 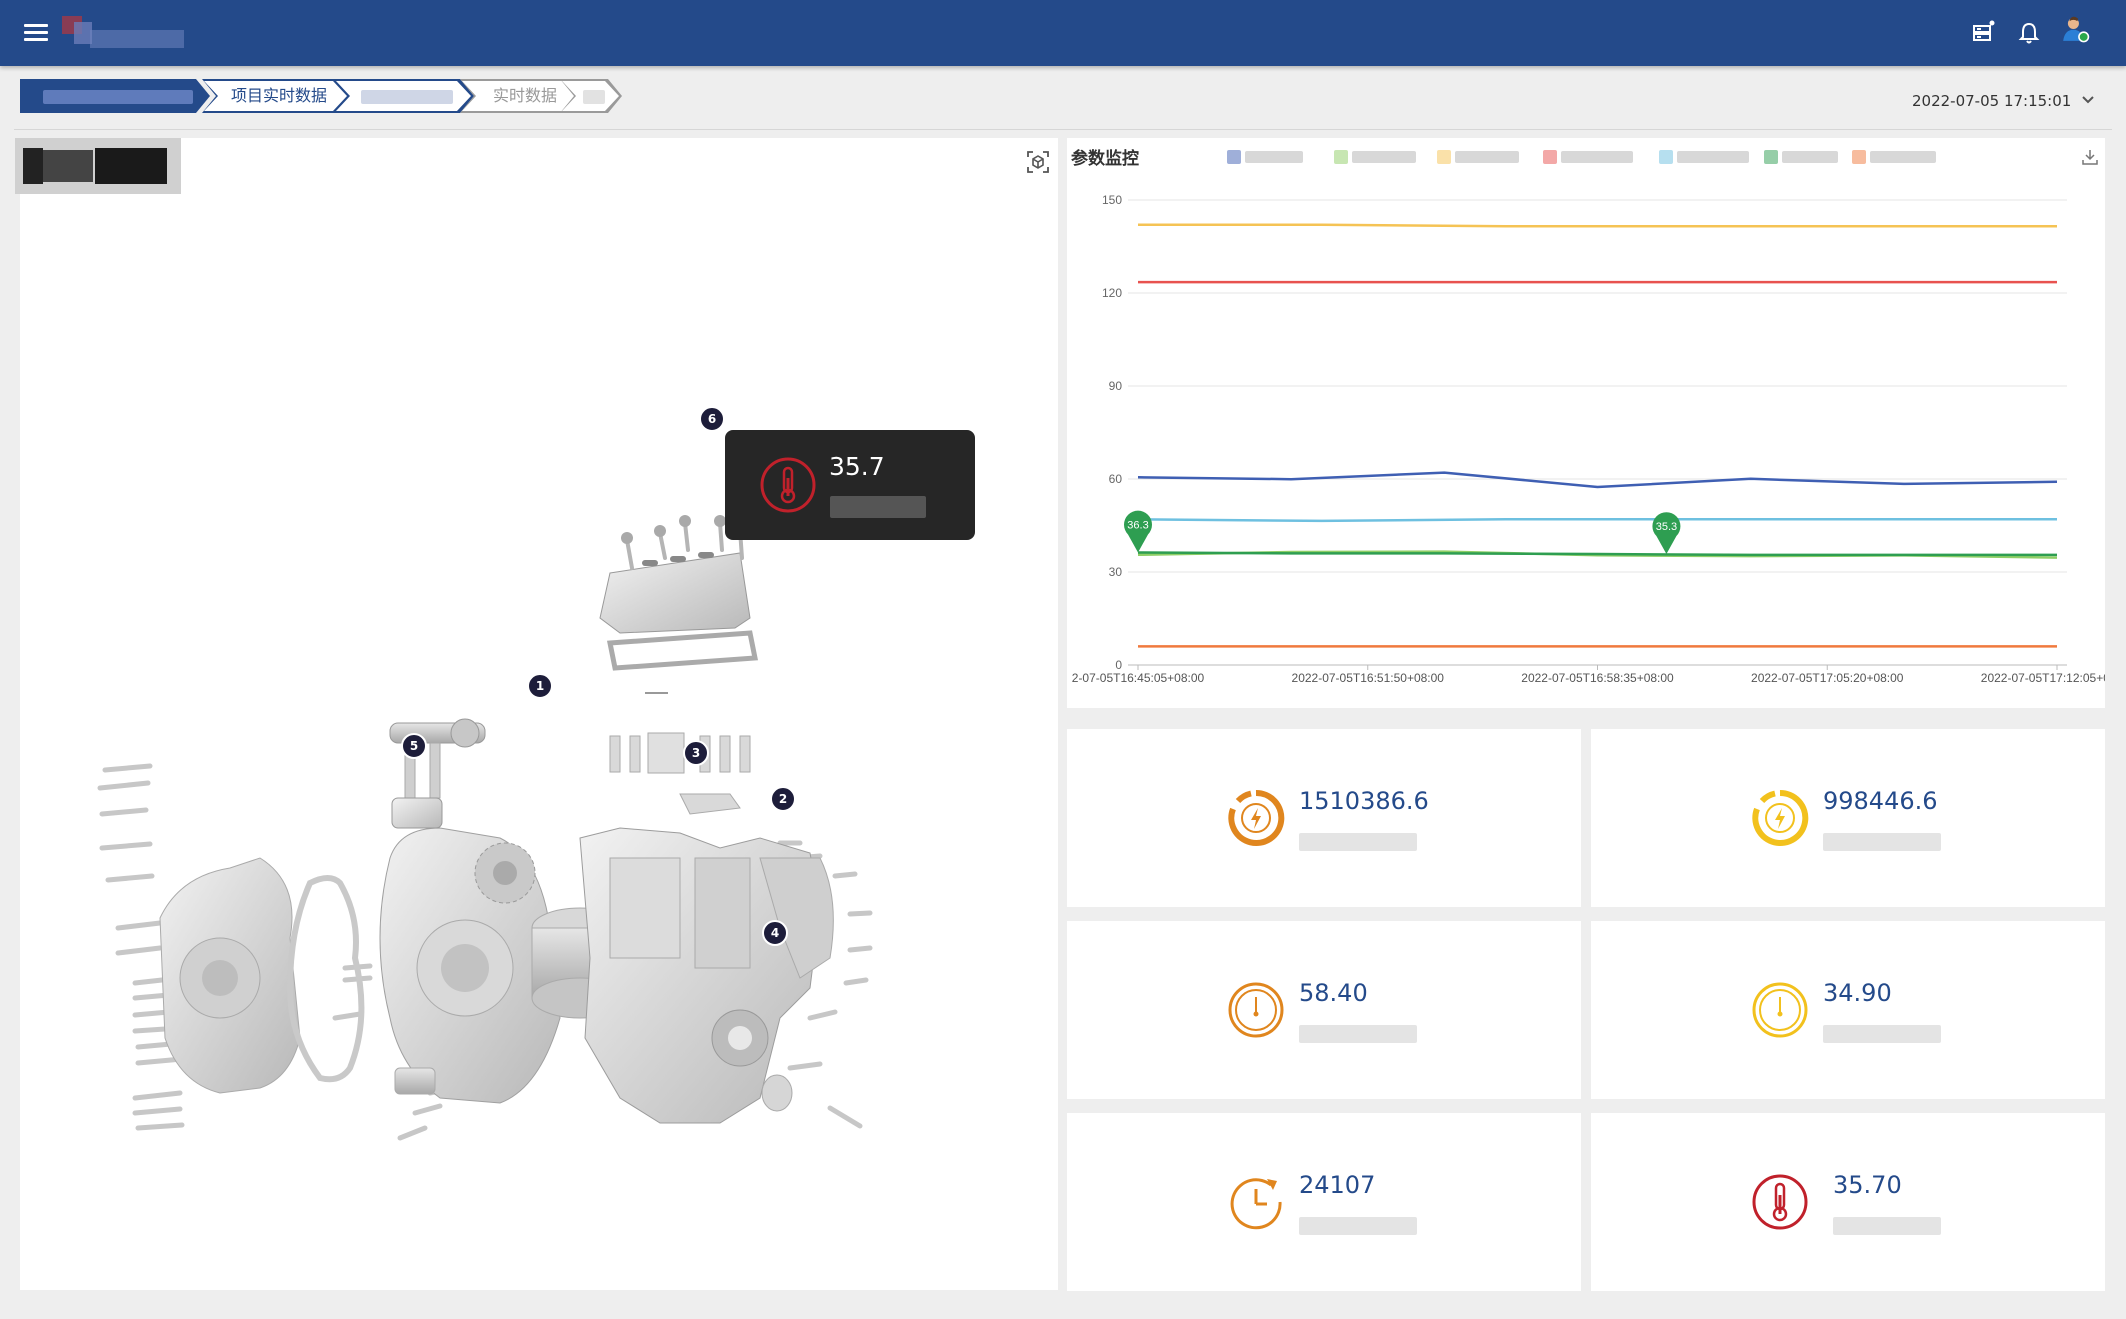 What do you see at coordinates (1063, 129) in the screenshot?
I see `divider` at bounding box center [1063, 129].